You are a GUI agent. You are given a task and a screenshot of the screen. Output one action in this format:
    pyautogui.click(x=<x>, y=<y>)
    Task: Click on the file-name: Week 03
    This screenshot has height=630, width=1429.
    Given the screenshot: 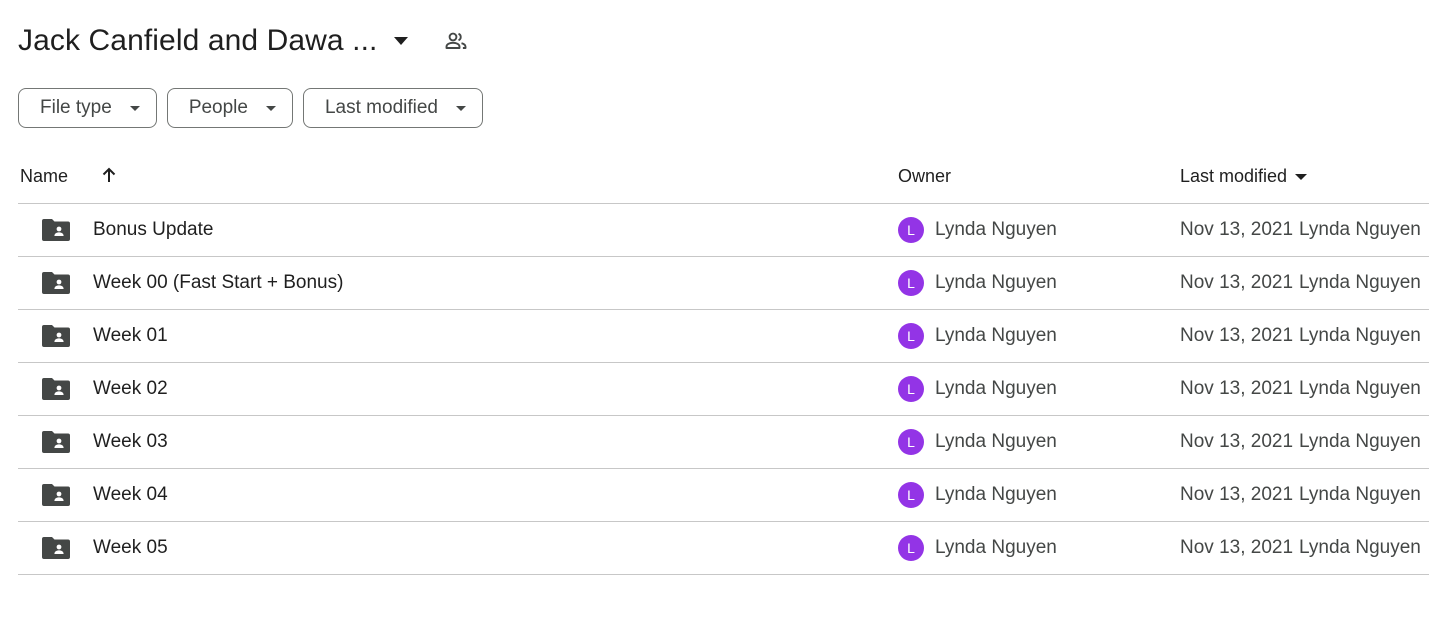 What is the action you would take?
    pyautogui.click(x=130, y=441)
    